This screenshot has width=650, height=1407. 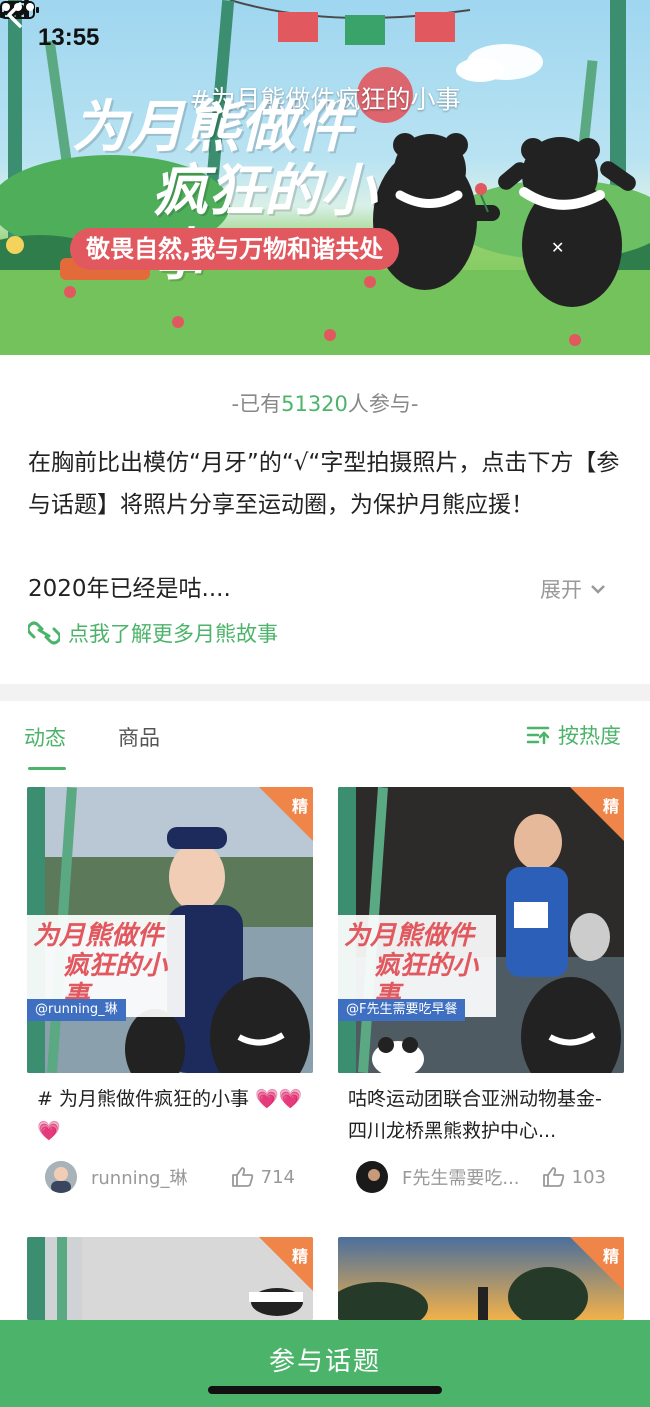 What do you see at coordinates (69, 37) in the screenshot?
I see `status-time: 13:55` at bounding box center [69, 37].